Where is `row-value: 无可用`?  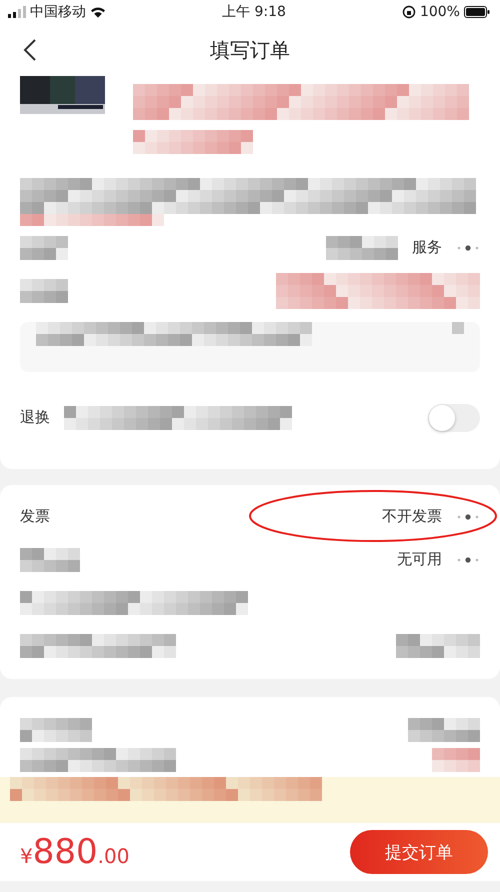
row-value: 无可用 is located at coordinates (419, 559).